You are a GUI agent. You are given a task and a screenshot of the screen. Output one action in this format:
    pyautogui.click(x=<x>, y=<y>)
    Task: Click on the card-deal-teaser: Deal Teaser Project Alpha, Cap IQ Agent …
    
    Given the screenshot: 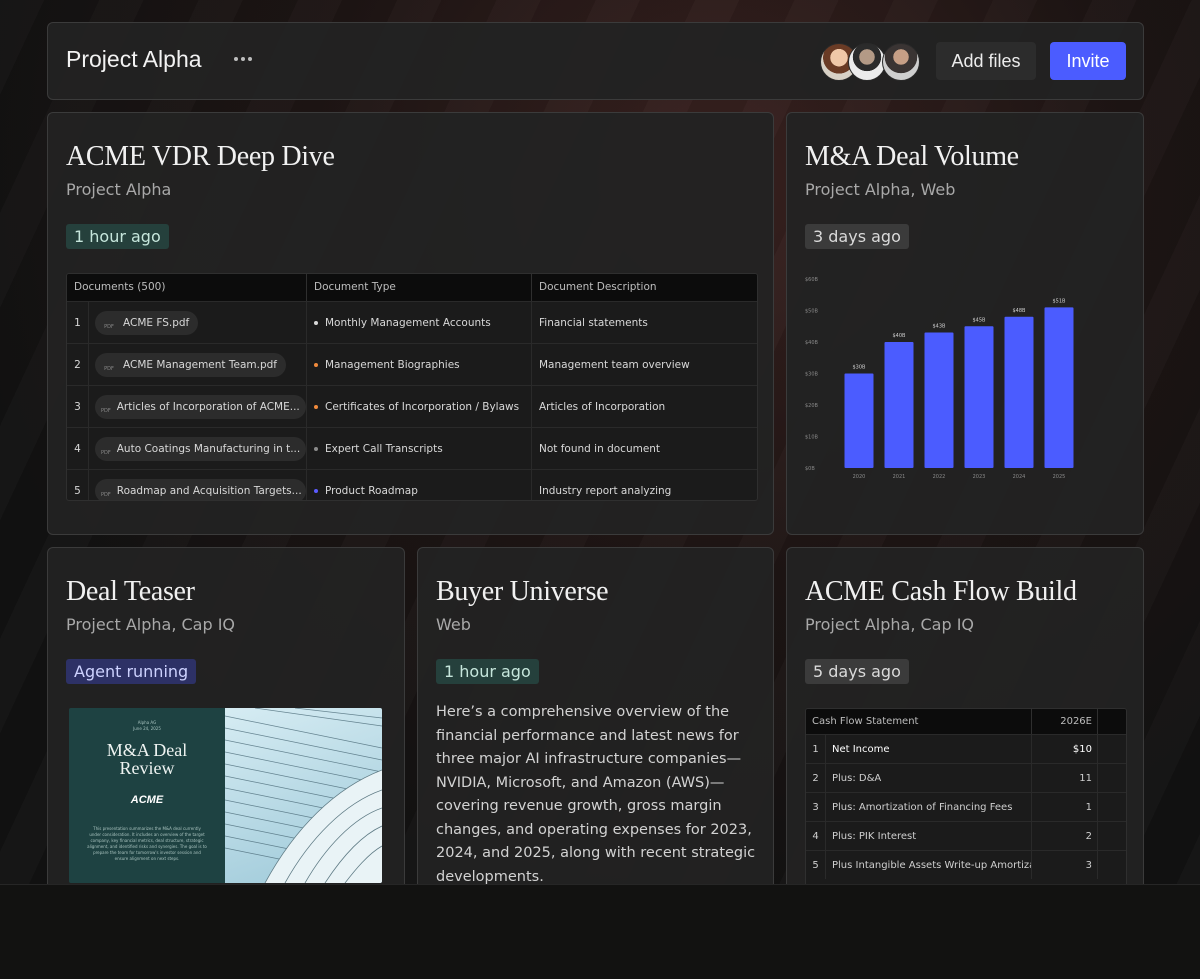 What is the action you would take?
    pyautogui.click(x=226, y=719)
    